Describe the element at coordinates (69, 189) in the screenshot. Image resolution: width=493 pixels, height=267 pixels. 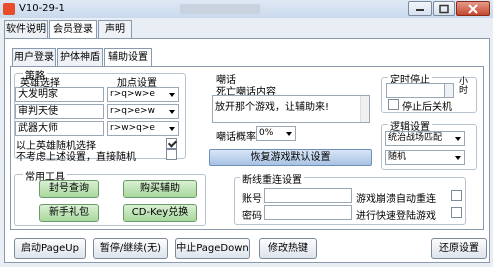
I see `ban-check-button: 封号查询` at that location.